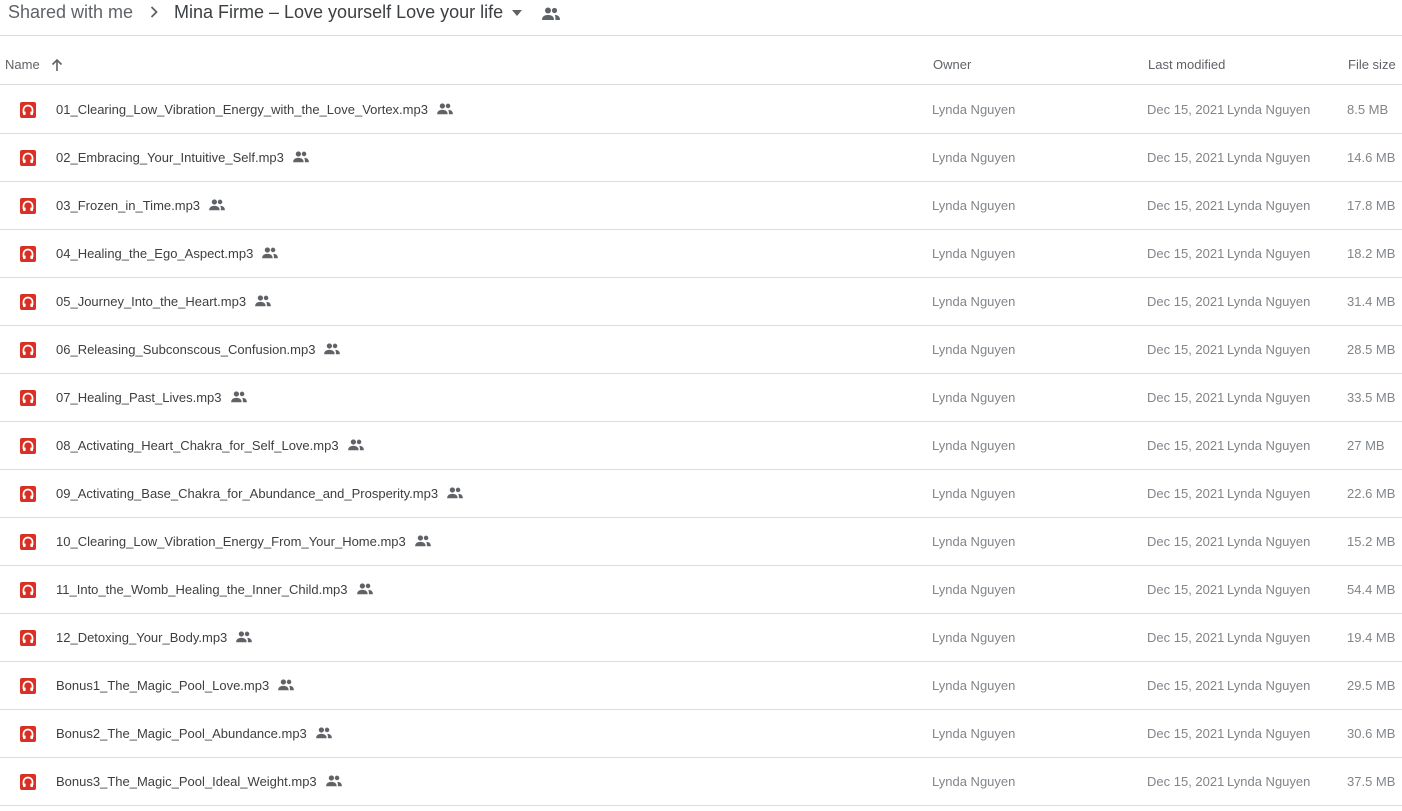 The width and height of the screenshot is (1402, 811). I want to click on file-size: 28.5 MB, so click(1371, 349).